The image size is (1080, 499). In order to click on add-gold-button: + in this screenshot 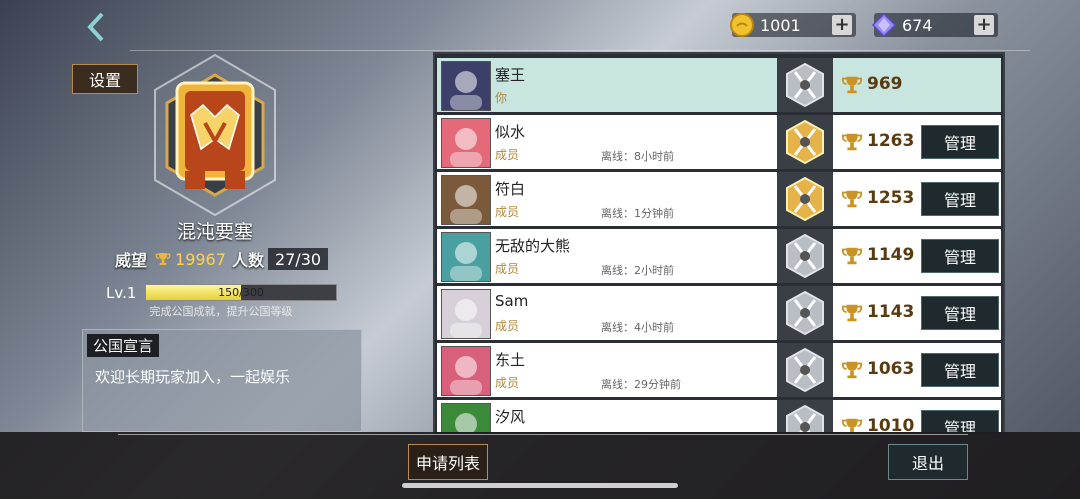, I will do `click(842, 25)`.